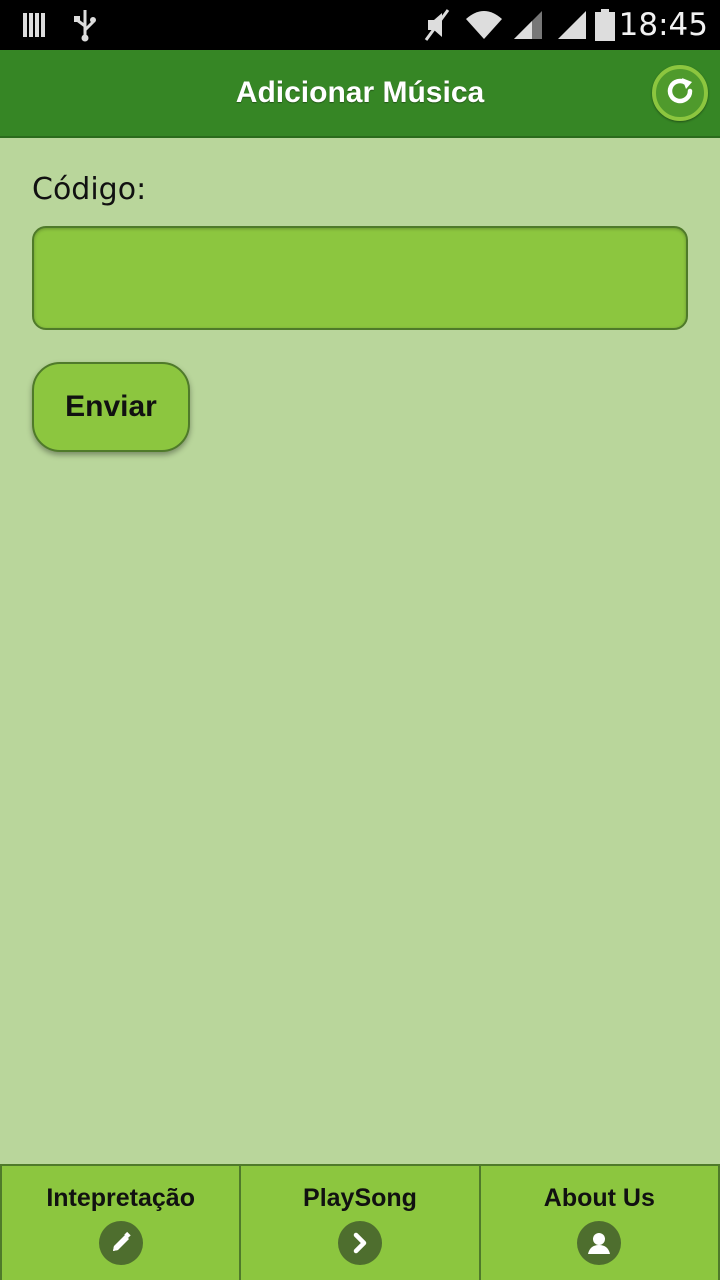  I want to click on refresh-icon, so click(680, 93).